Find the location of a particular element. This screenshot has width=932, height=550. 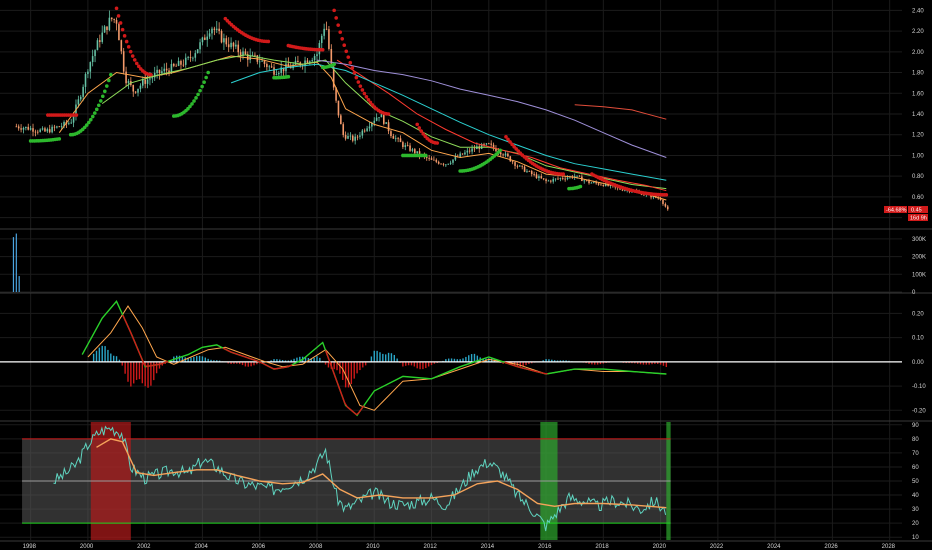

y-tick-label: 50 is located at coordinates (915, 482).